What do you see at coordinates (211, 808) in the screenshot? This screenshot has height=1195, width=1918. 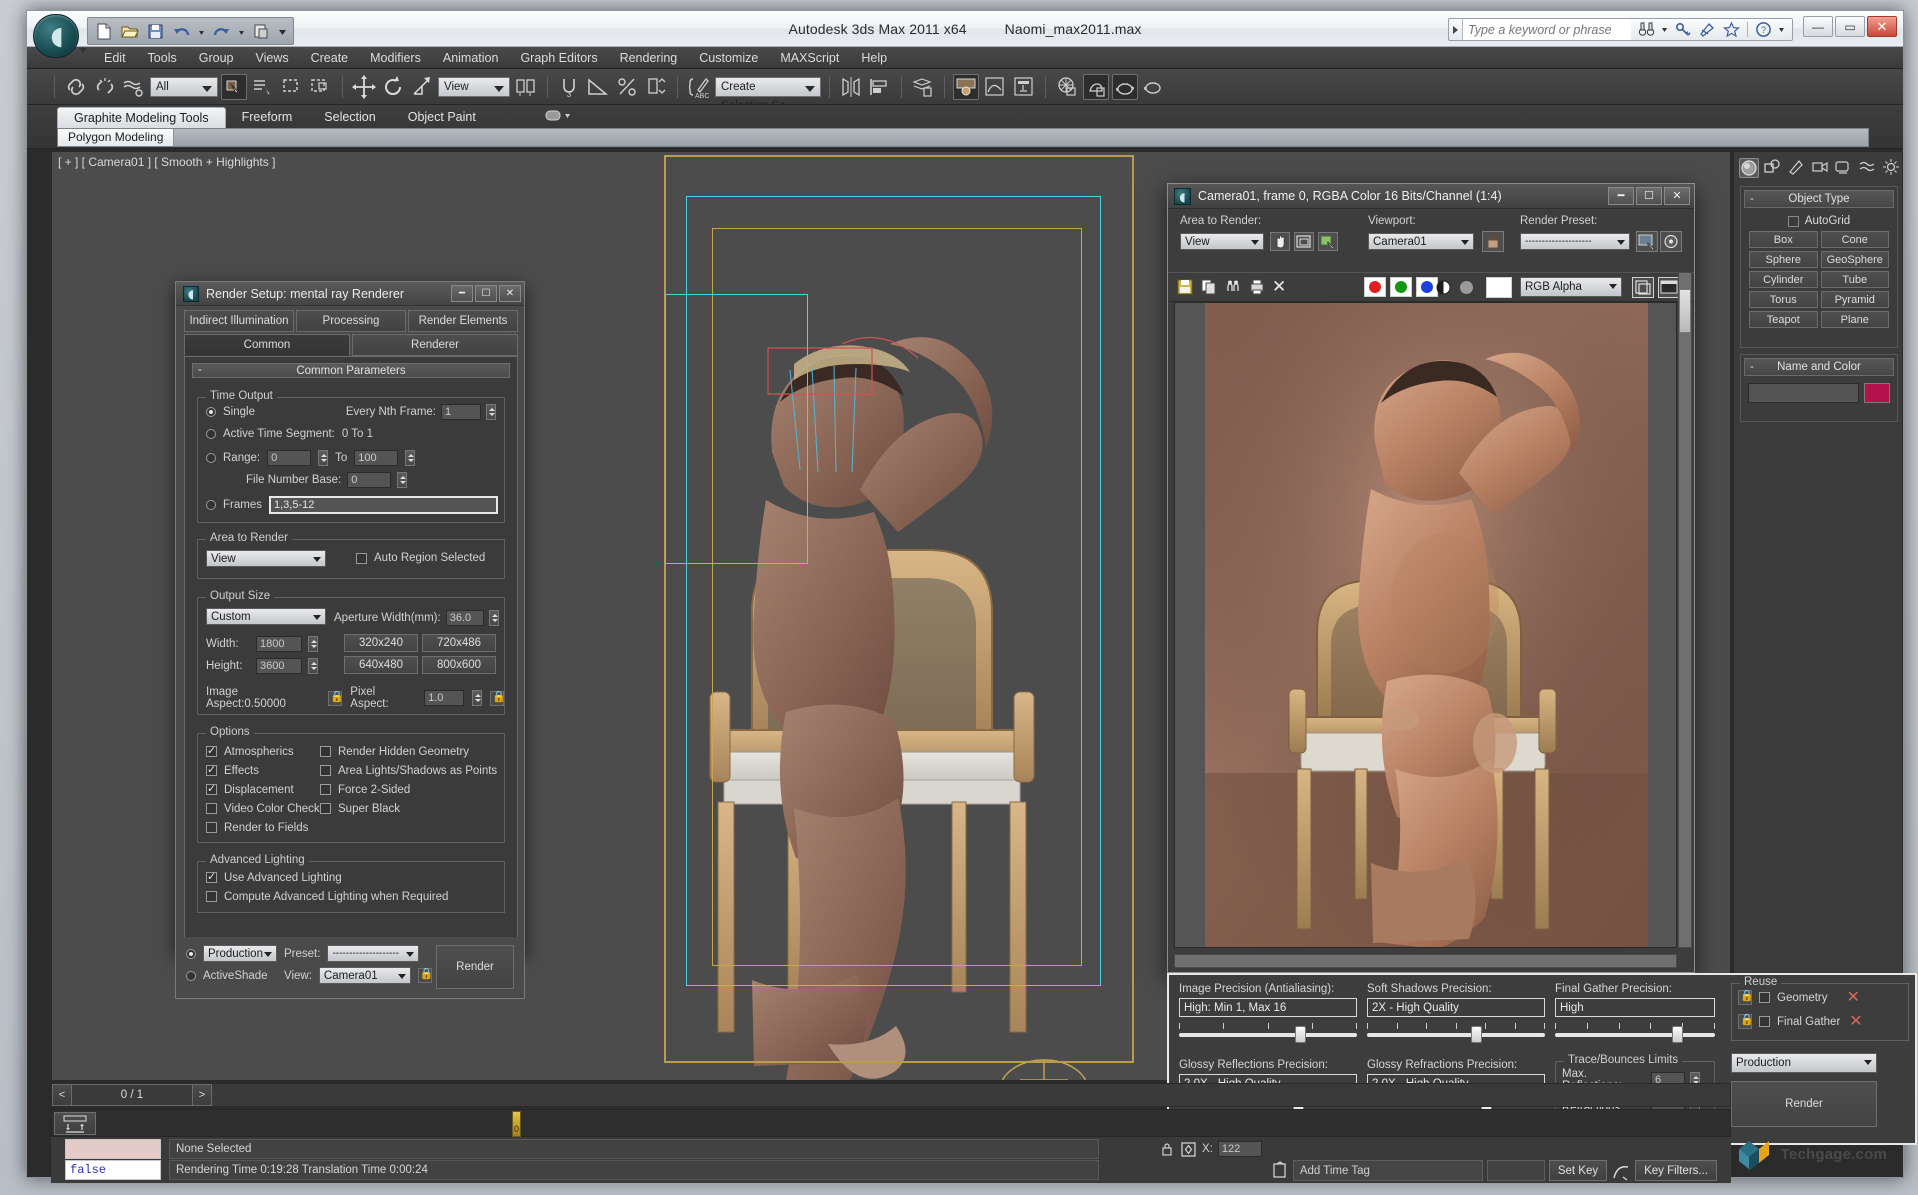 I see `option-checkbox-video-color-check` at bounding box center [211, 808].